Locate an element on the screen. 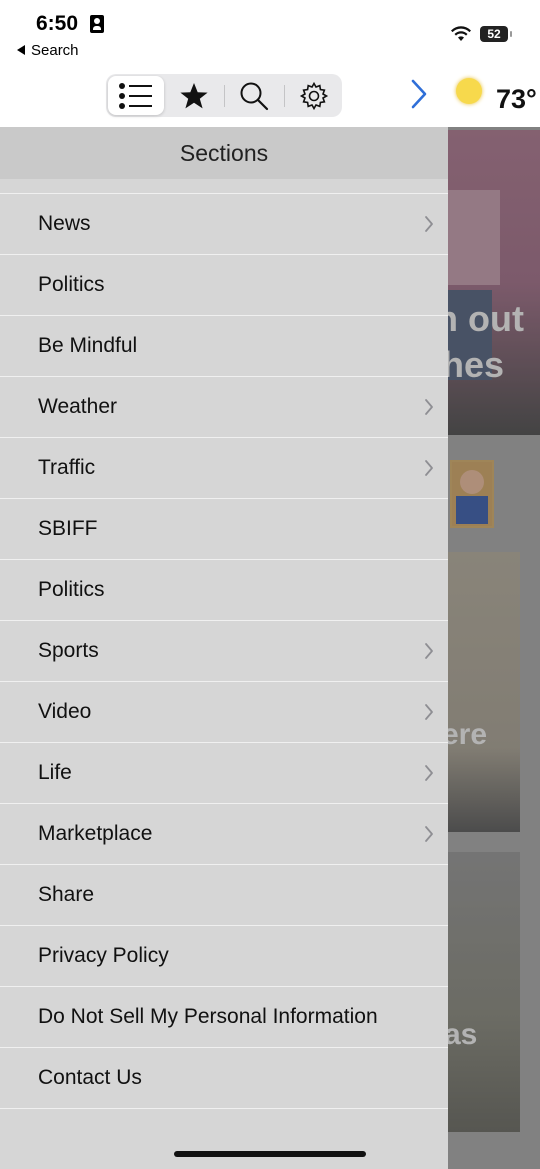  section-row: Sports is located at coordinates (224, 651).